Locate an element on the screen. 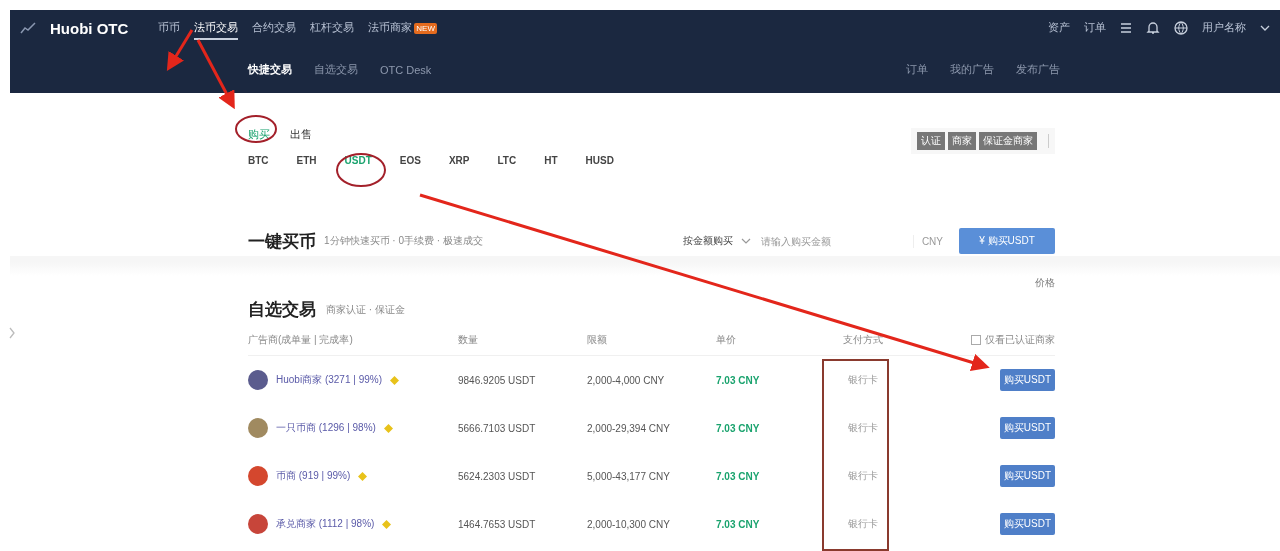 The height and width of the screenshot is (551, 1280). subnav-link: 订单 is located at coordinates (917, 69).